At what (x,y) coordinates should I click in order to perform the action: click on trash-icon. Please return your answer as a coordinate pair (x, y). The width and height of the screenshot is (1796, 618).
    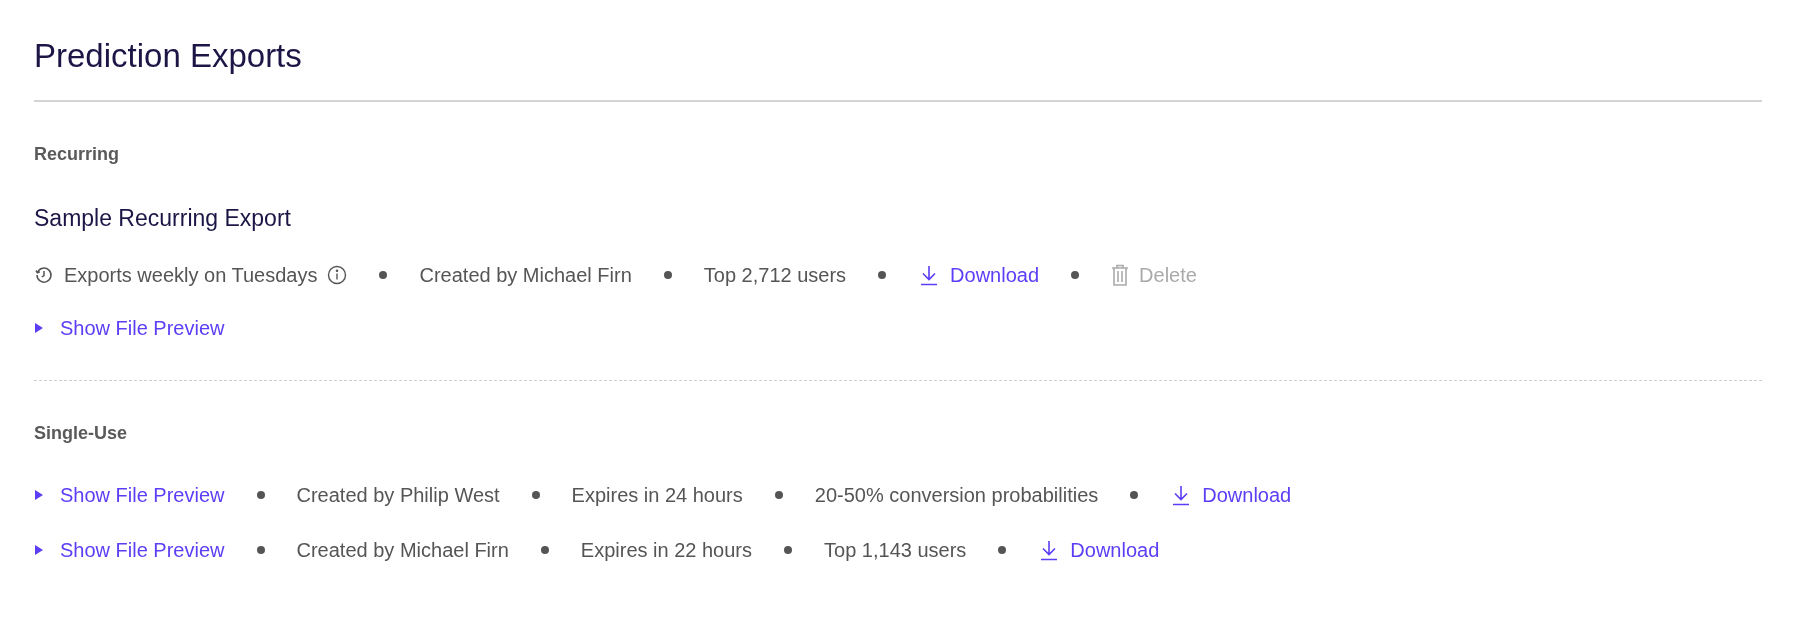
    Looking at the image, I should click on (1120, 275).